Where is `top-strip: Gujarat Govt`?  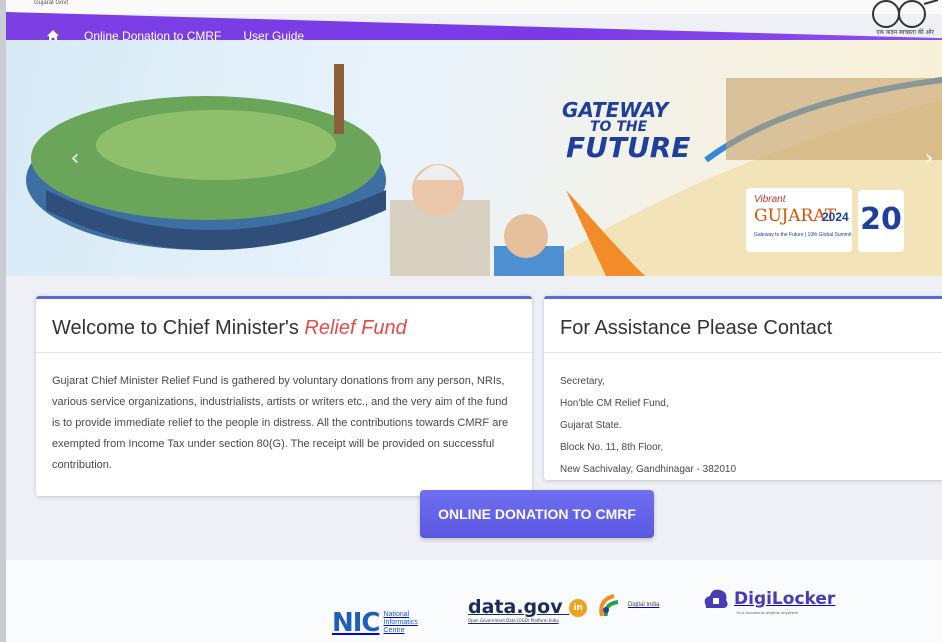
top-strip: Gujarat Govt is located at coordinates (474, 7).